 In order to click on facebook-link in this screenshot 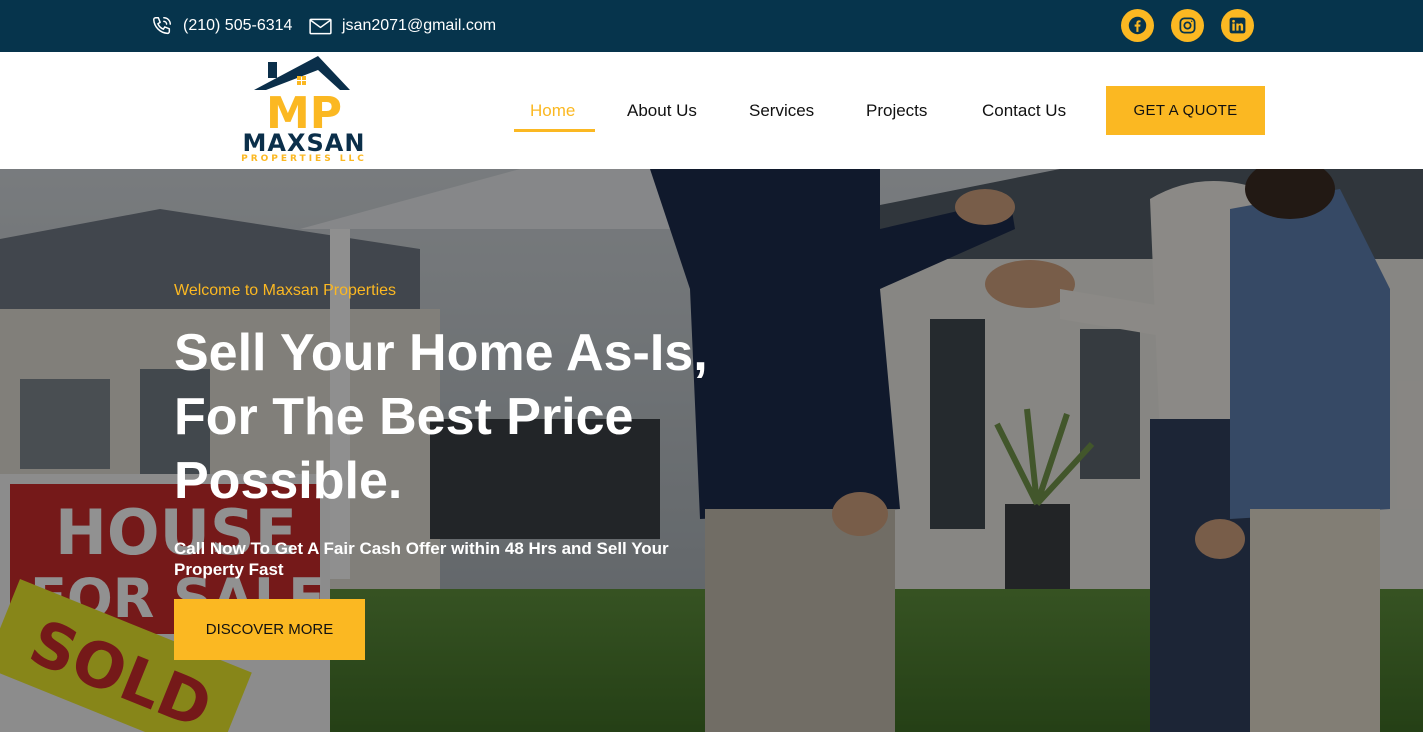, I will do `click(1137, 25)`.